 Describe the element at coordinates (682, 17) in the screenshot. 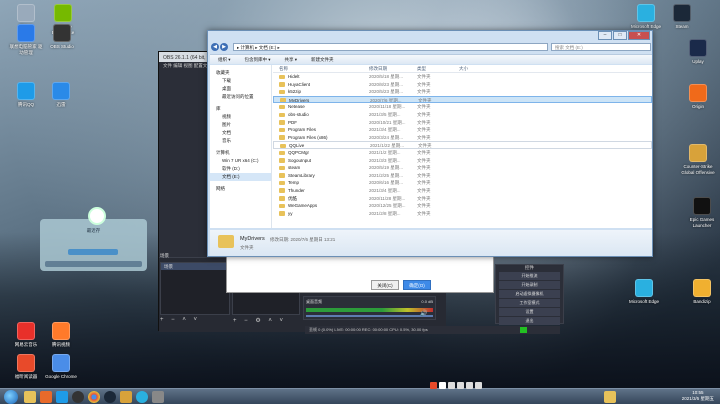

I see `desktop-icon: Steam` at that location.